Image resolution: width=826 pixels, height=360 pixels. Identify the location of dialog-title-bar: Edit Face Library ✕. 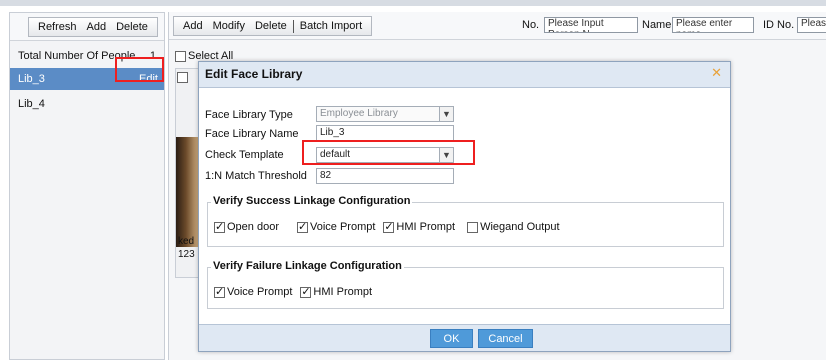
(464, 75).